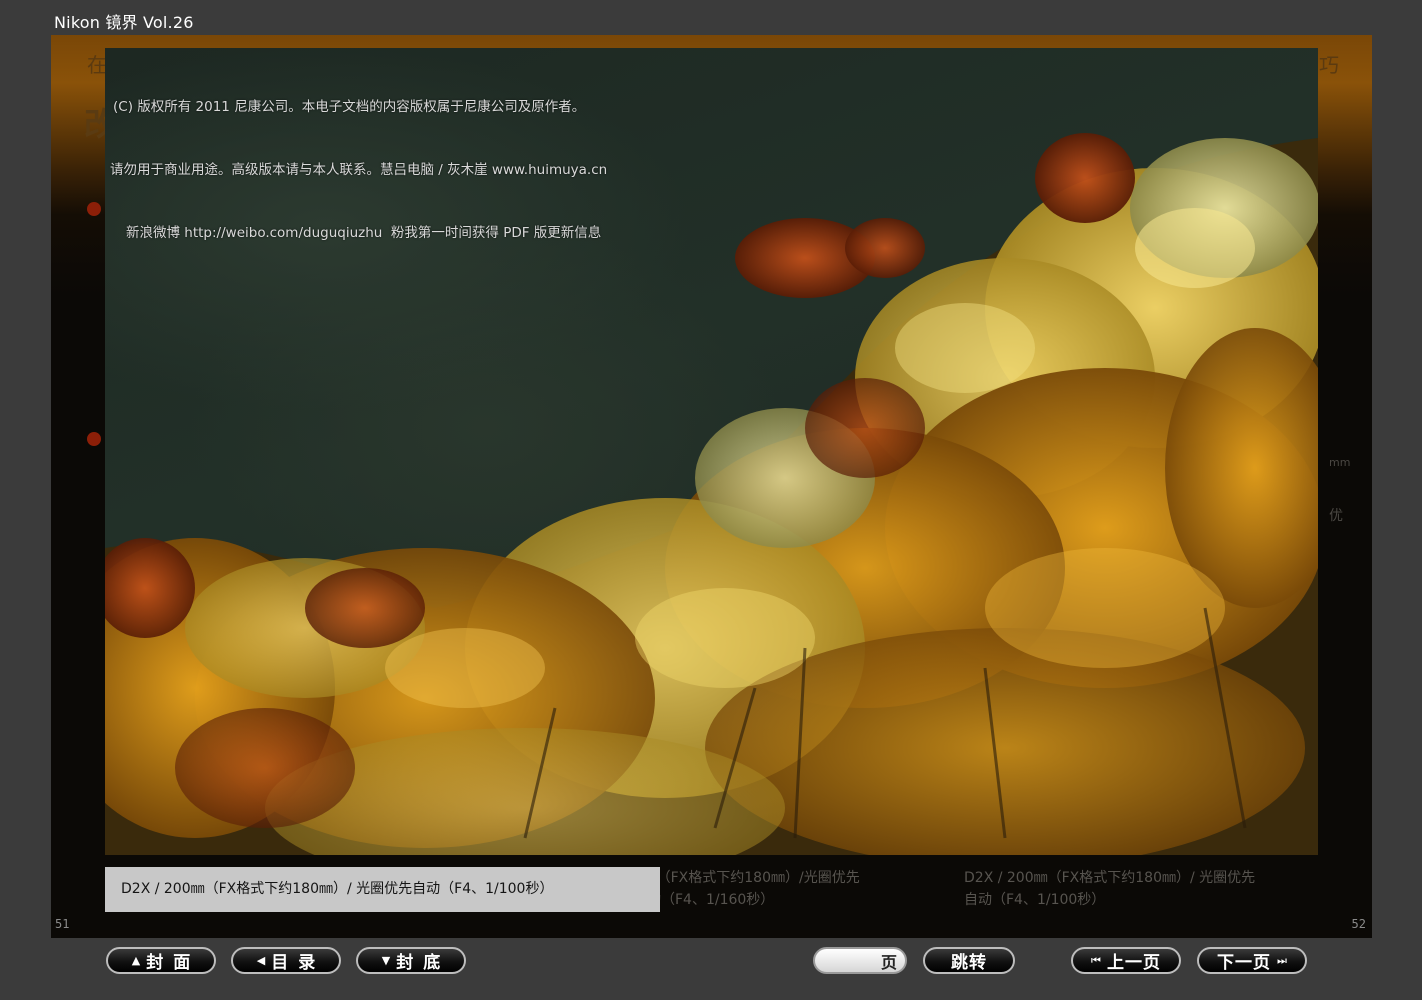 This screenshot has width=1422, height=1000. I want to click on triangle-down-icon: ▼, so click(386, 960).